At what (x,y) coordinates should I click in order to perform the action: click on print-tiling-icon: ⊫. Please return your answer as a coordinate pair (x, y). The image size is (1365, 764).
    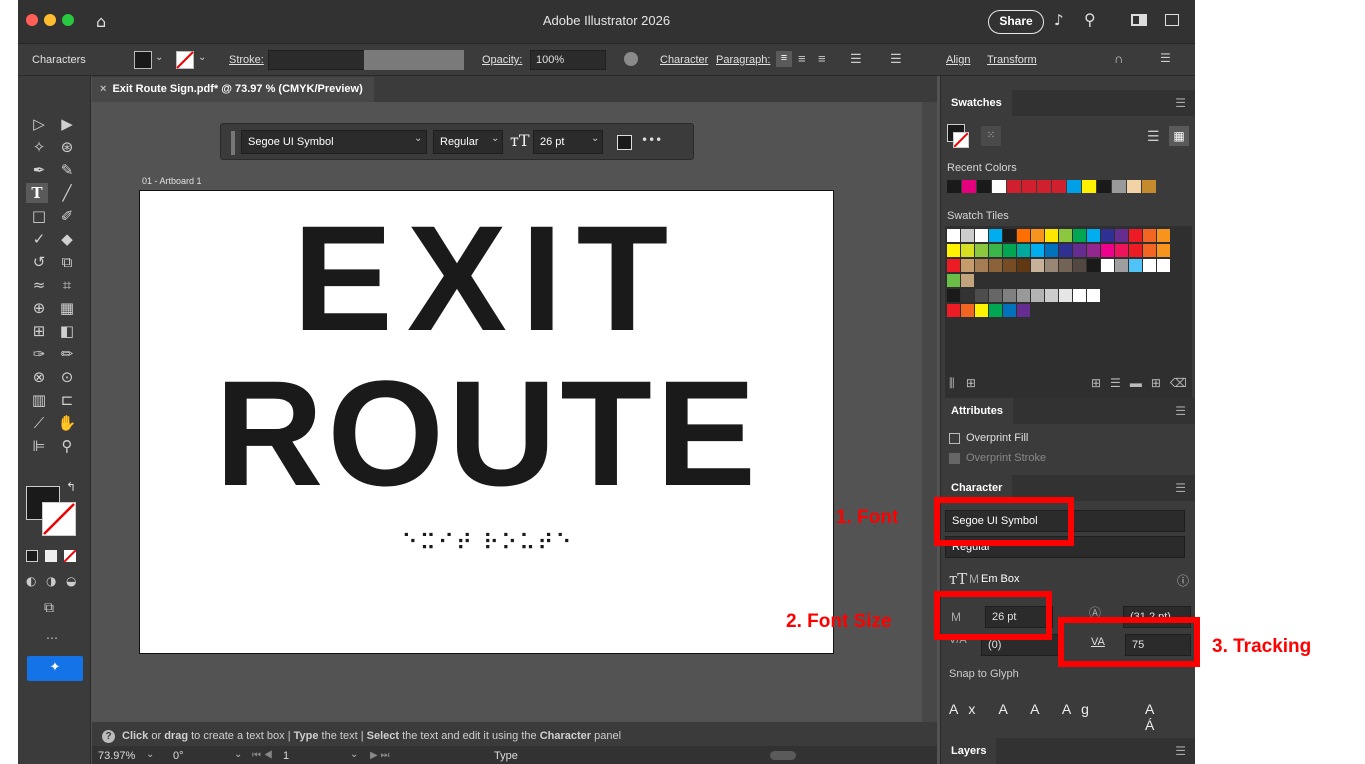
    Looking at the image, I should click on (39, 446).